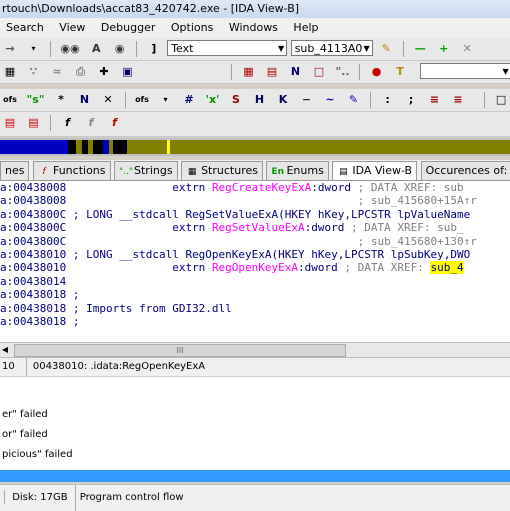  Describe the element at coordinates (255, 200) in the screenshot. I see `code-line: a:00438008 ; sub_415680+15A↑r` at that location.